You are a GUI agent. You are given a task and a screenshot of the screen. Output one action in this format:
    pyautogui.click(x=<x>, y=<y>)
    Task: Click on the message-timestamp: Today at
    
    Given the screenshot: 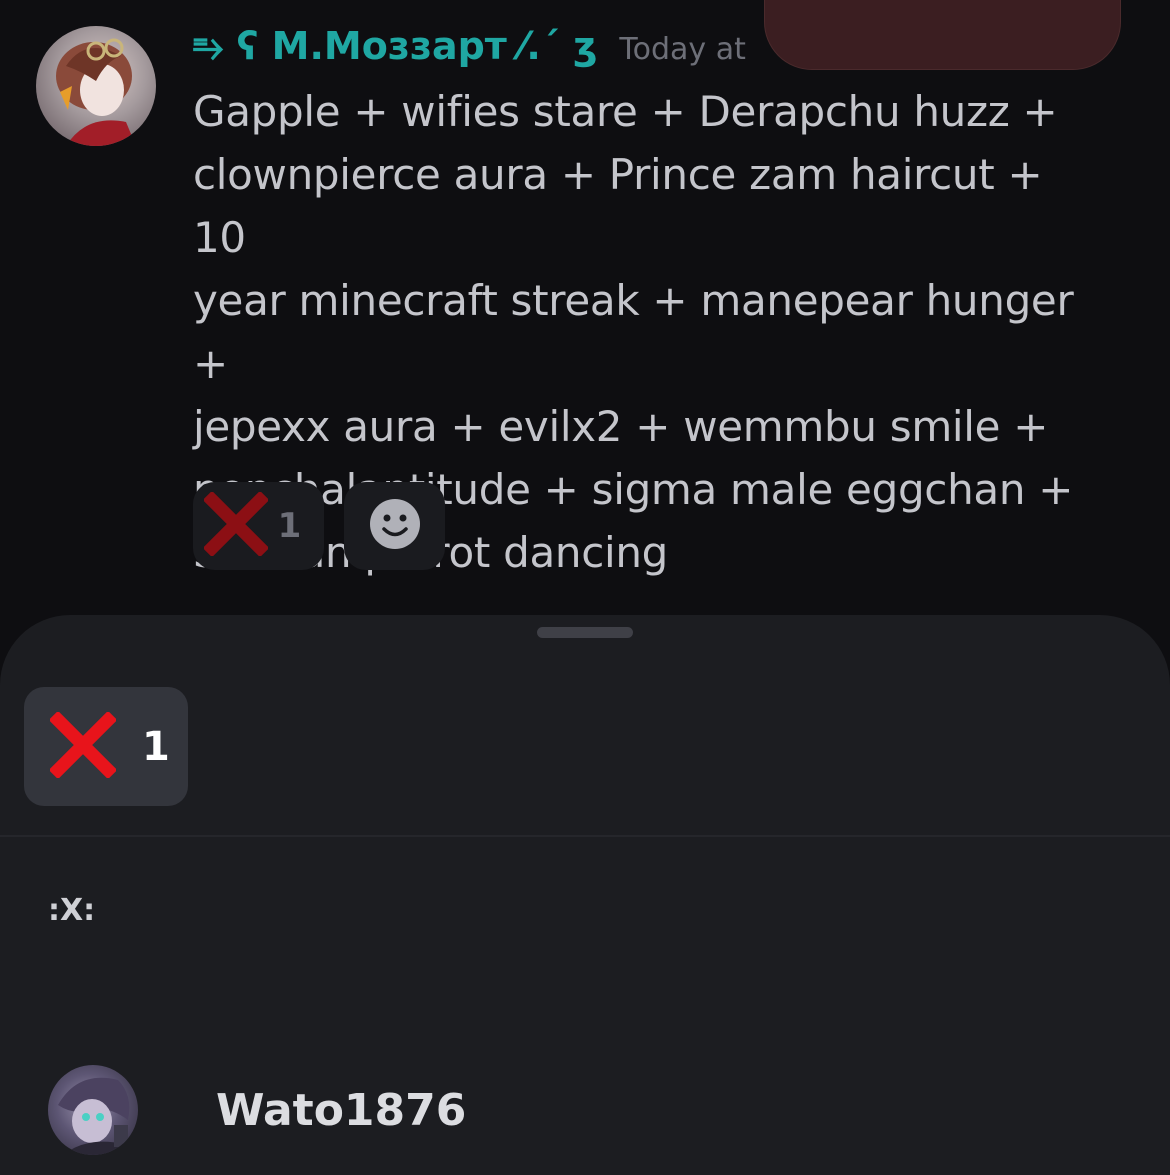 What is the action you would take?
    pyautogui.click(x=682, y=49)
    